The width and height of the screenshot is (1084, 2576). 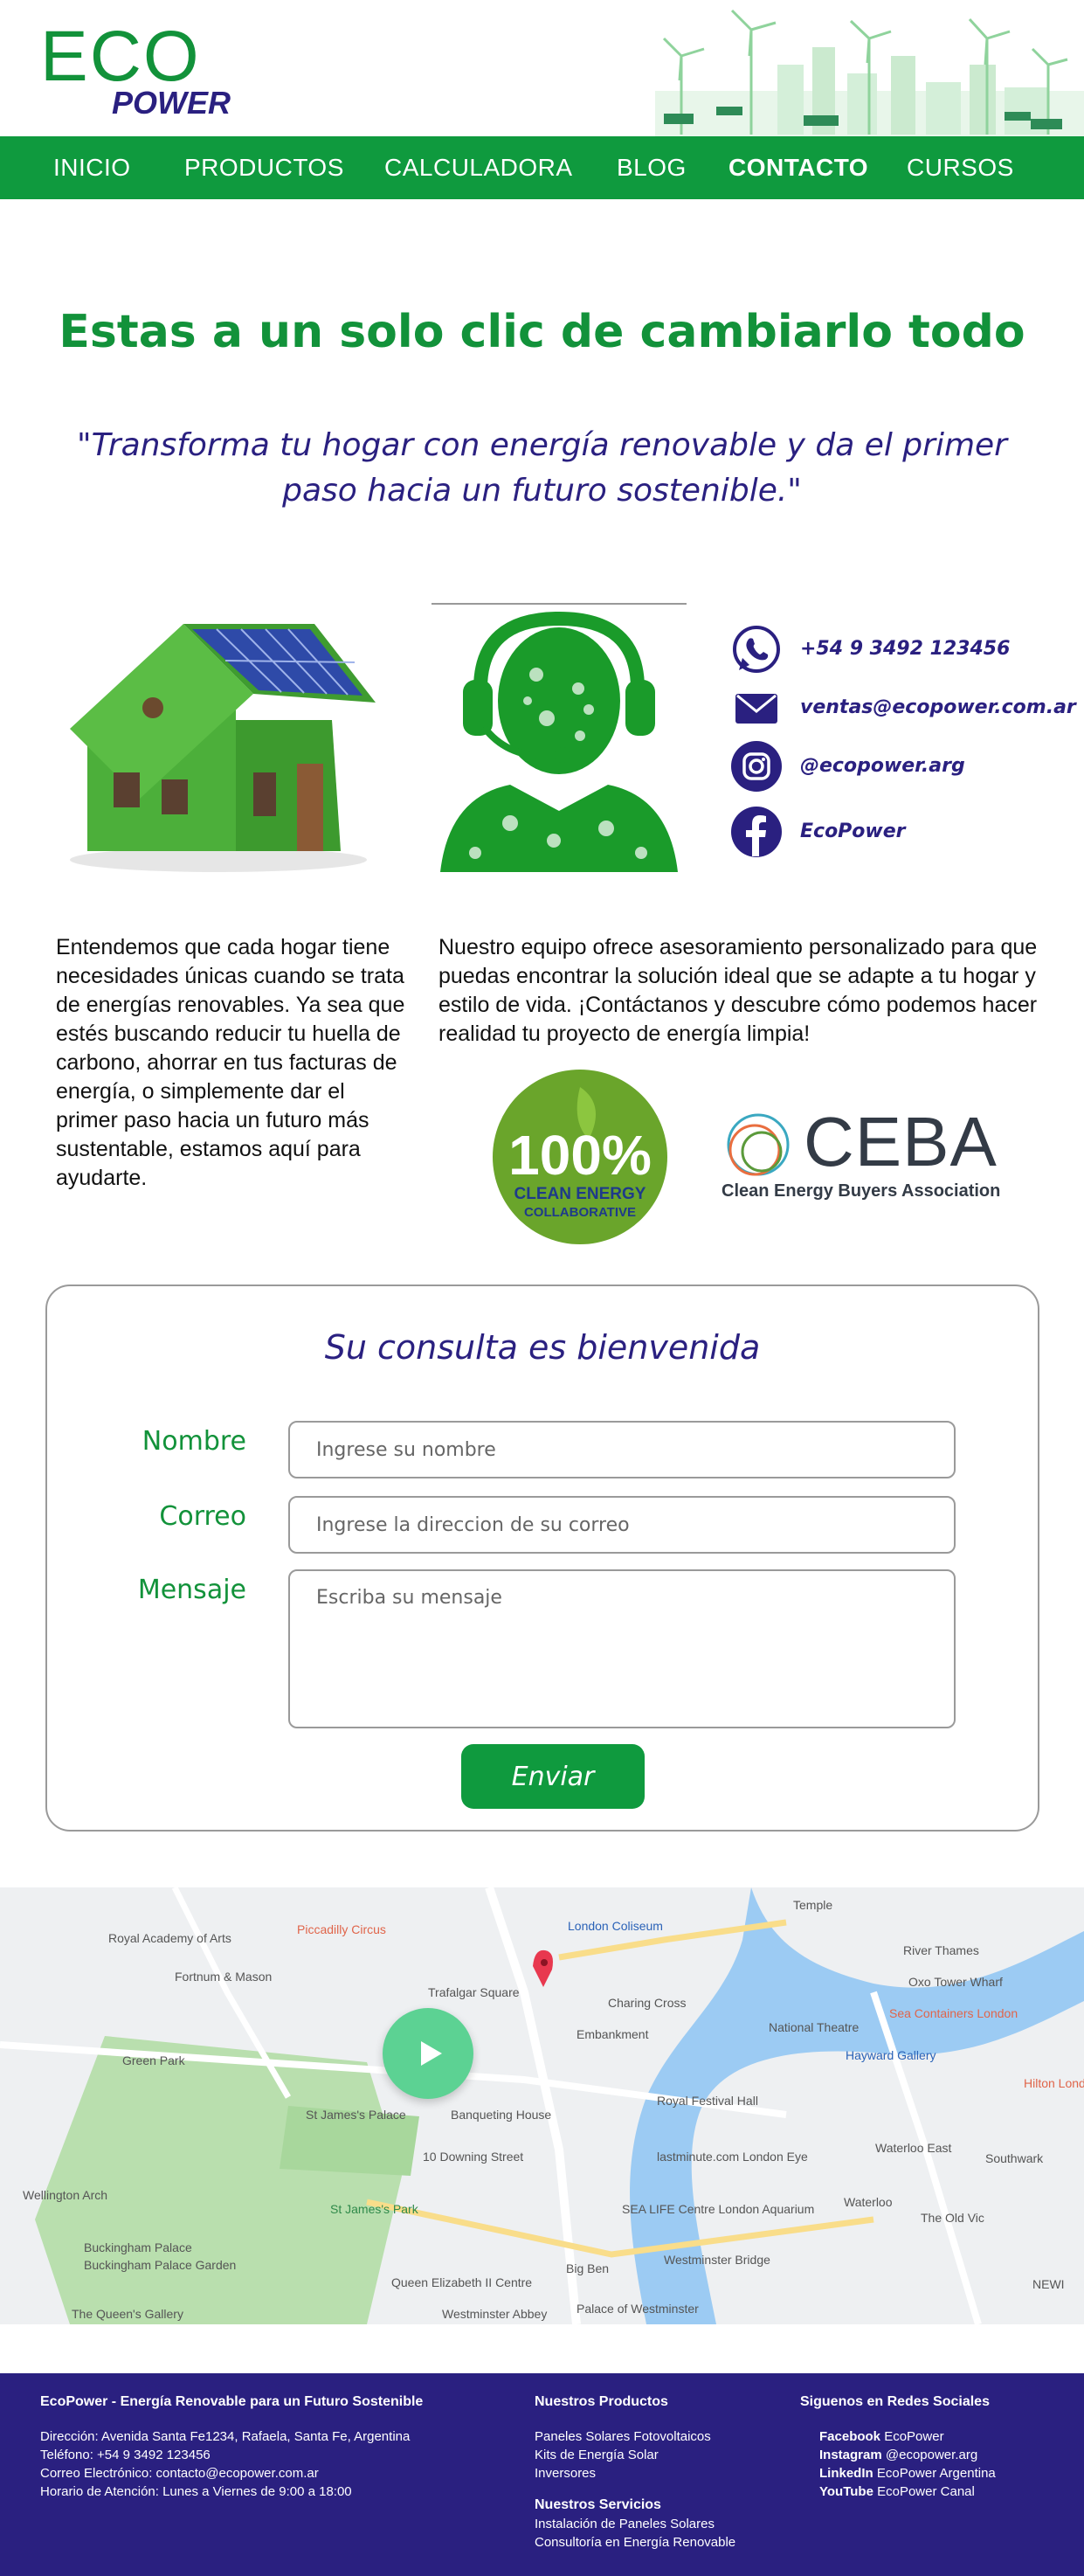 I want to click on map-label: Green Park, so click(x=153, y=2060).